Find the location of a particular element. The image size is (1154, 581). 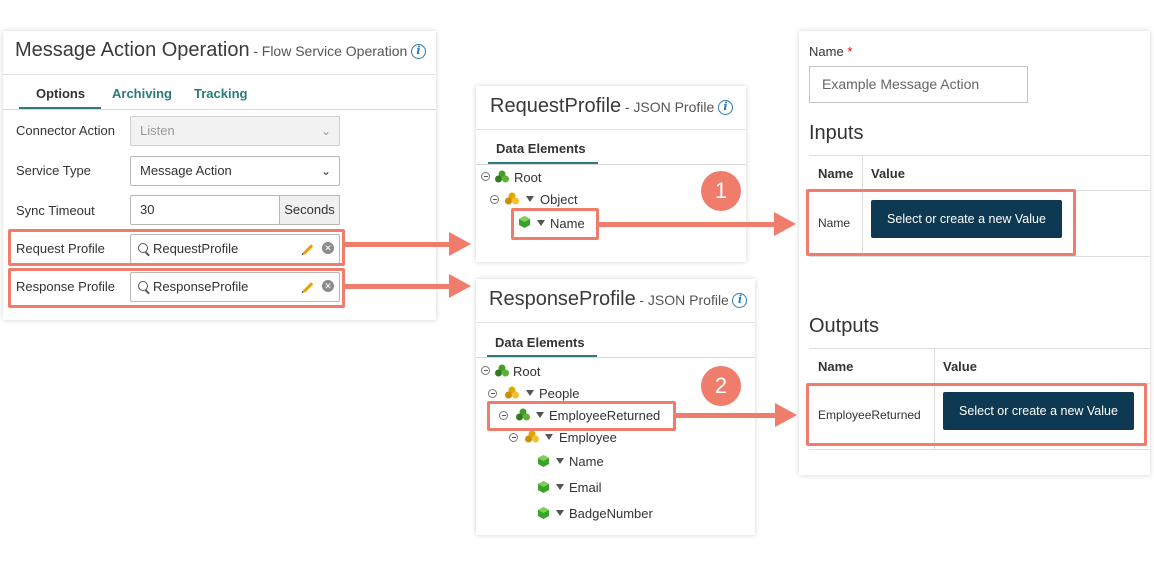

tab-options: Options is located at coordinates (60, 93).